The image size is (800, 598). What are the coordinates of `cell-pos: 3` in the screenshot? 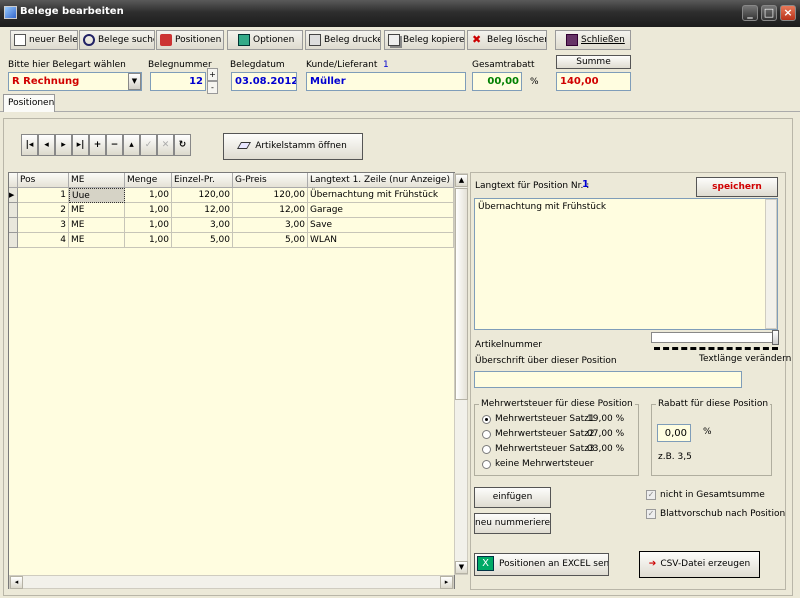 It's located at (43, 225).